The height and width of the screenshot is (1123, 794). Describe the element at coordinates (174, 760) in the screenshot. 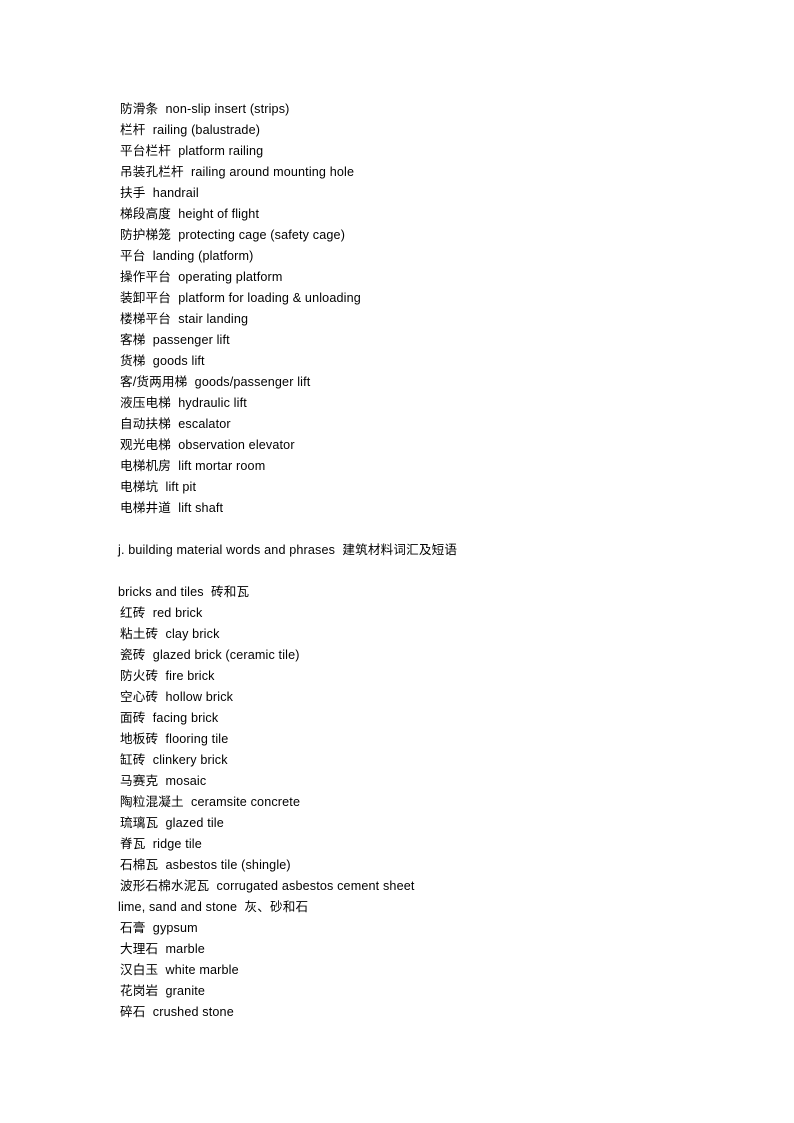

I see `glossary-entry: 缸砖 clinkery brick` at that location.